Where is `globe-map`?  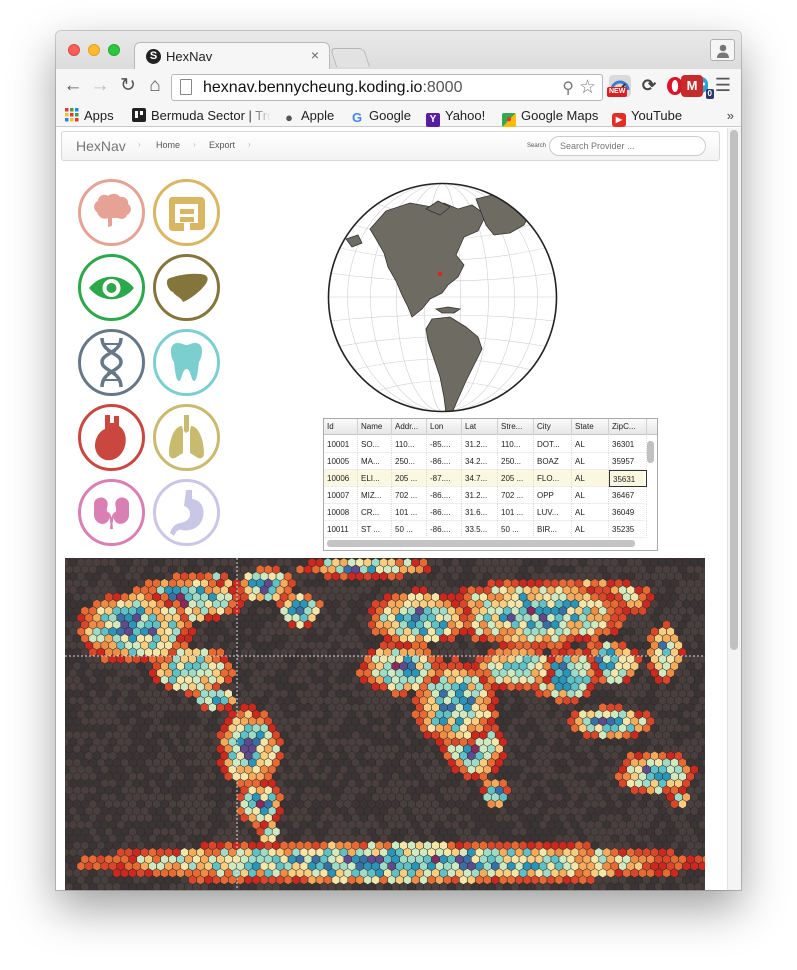
globe-map is located at coordinates (442, 297).